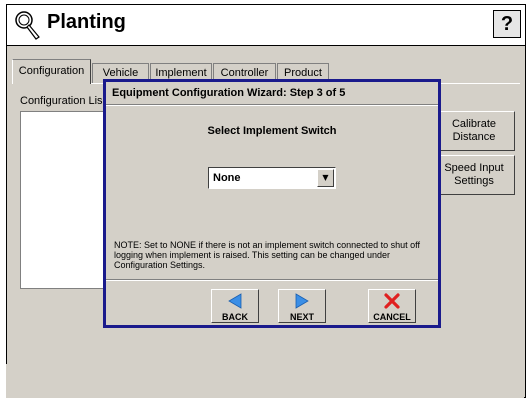 This screenshot has width=530, height=403. I want to click on status-strip, so click(265, 381).